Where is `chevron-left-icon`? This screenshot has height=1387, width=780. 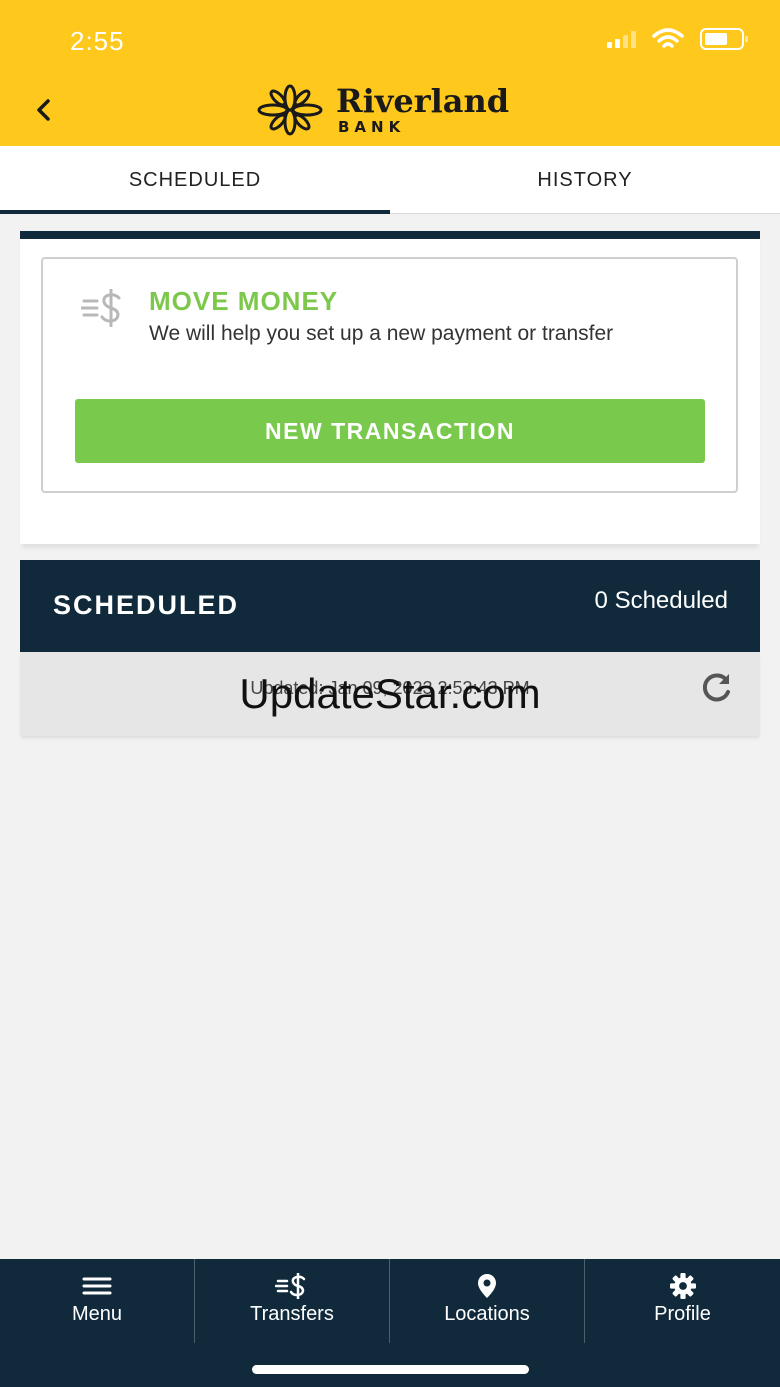
chevron-left-icon is located at coordinates (43, 110).